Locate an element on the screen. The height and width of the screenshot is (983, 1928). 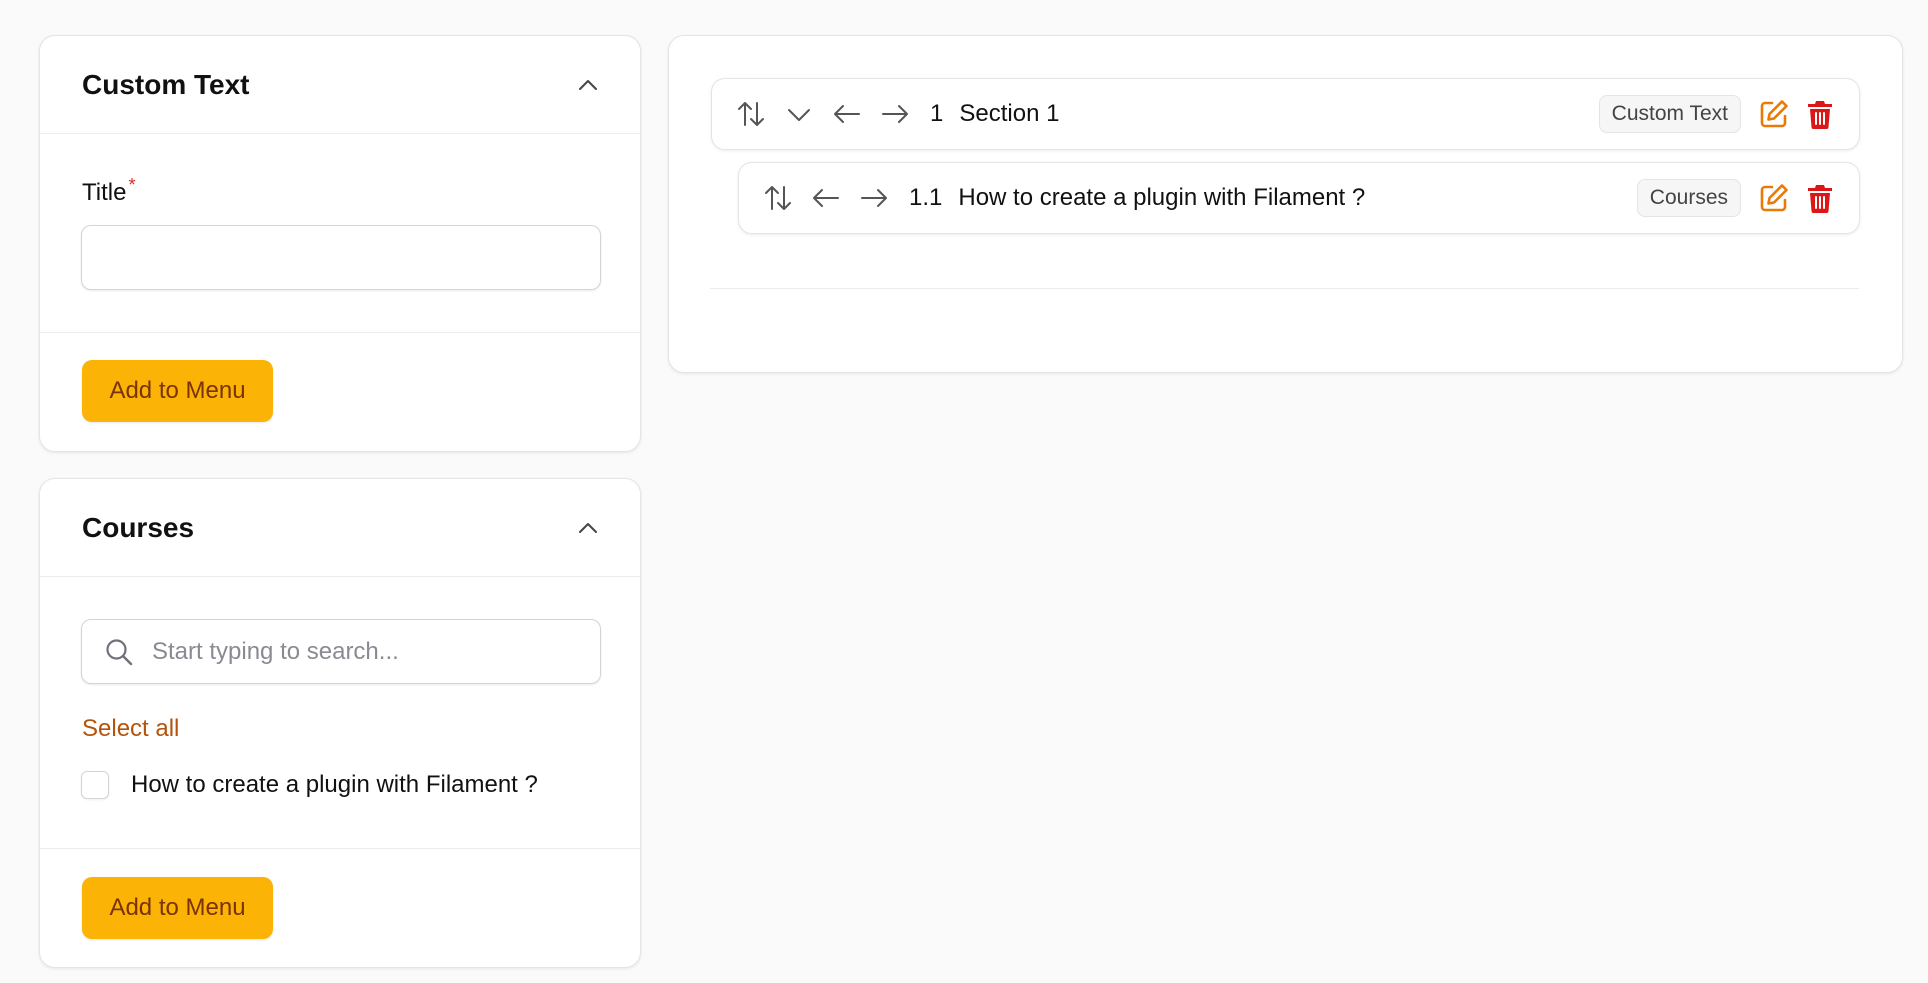
add-courses-to-menu-button: Add to Menu is located at coordinates (177, 908).